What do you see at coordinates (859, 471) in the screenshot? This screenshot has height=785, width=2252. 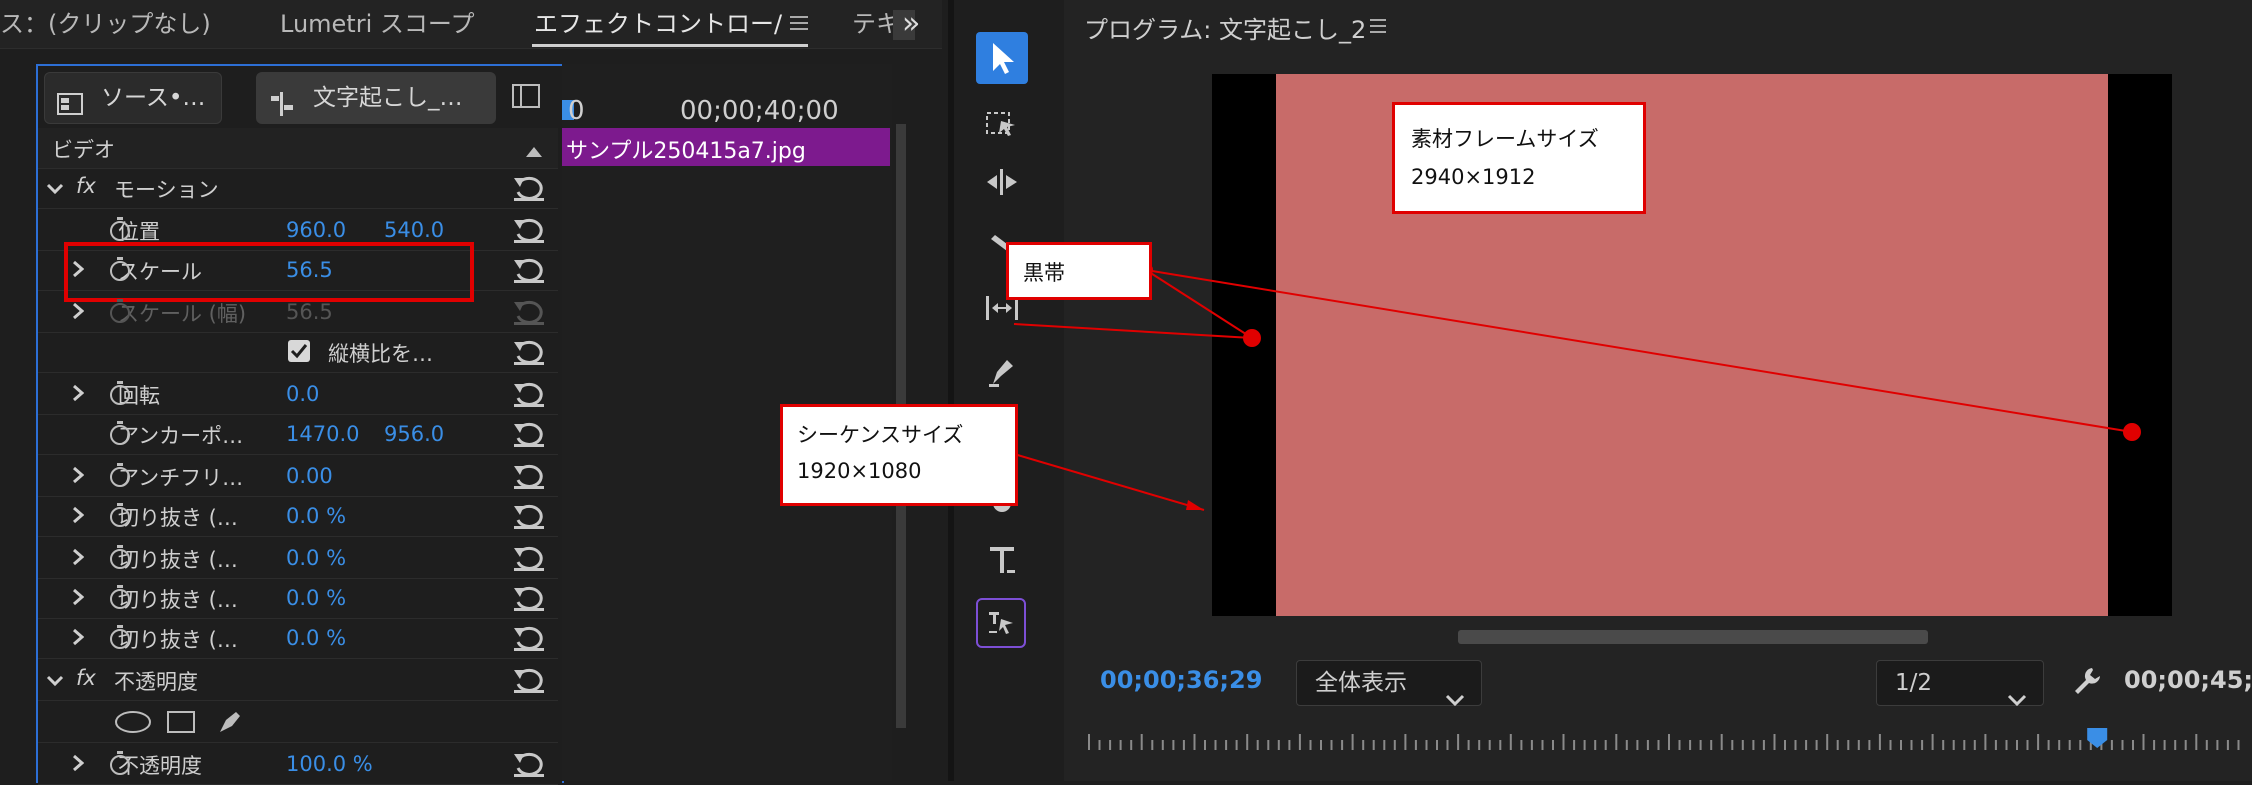 I see `sequence-size-value: 1920×1080` at bounding box center [859, 471].